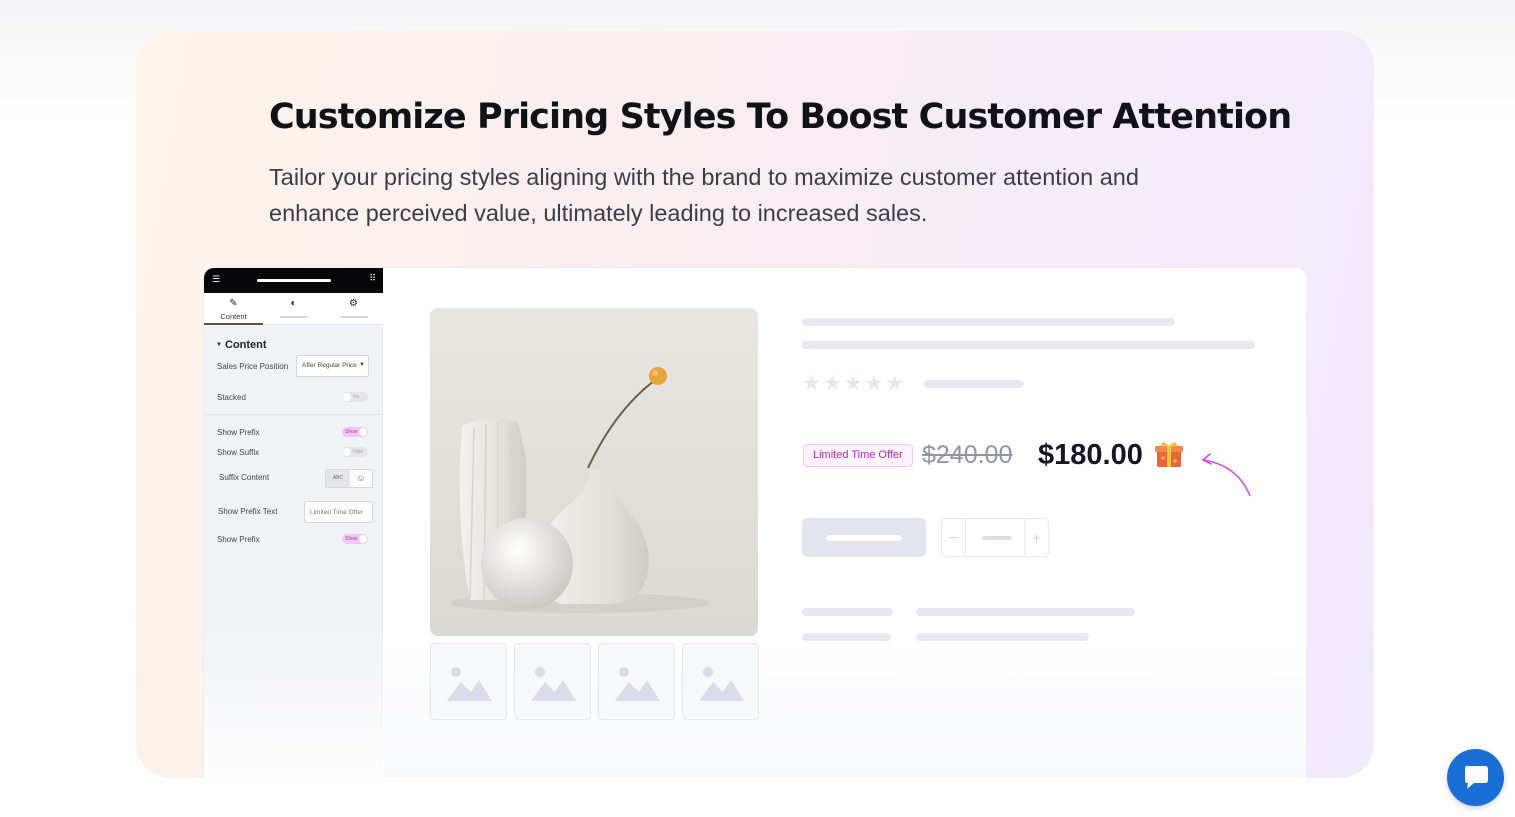  I want to click on stacked-label: Stacked, so click(231, 397).